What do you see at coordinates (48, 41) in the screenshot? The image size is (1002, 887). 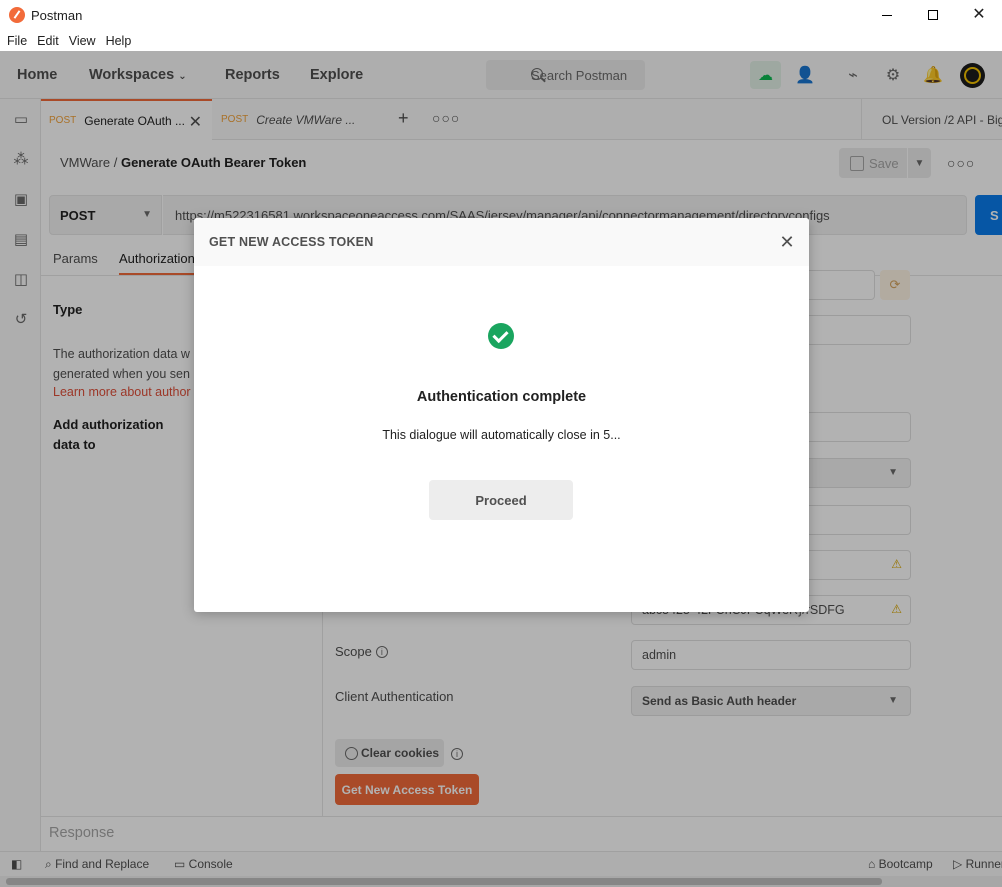 I see `menu-edit: Edit` at bounding box center [48, 41].